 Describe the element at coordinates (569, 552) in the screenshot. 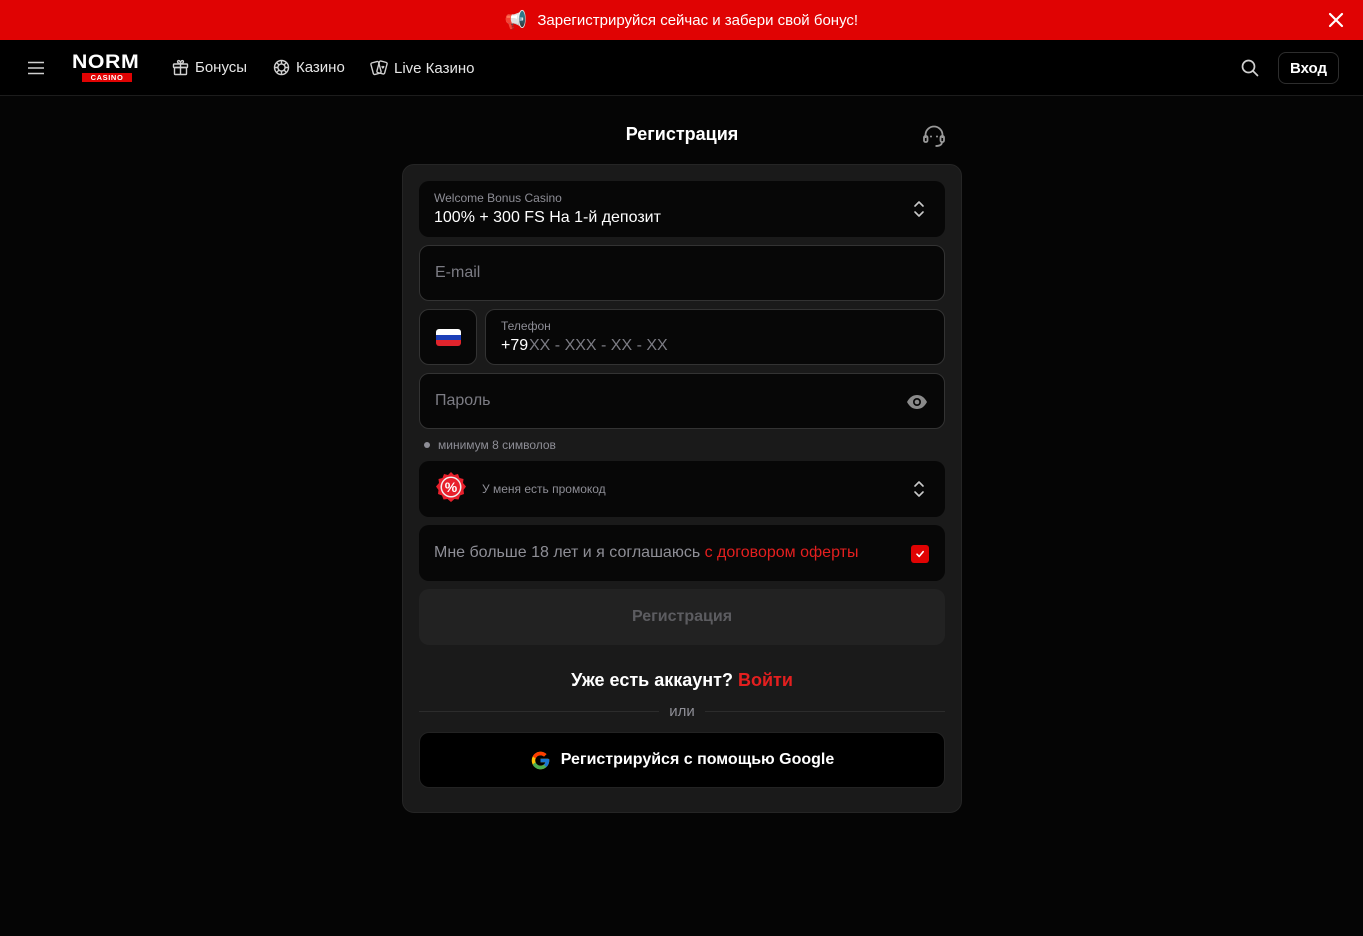

I see `agreement-statement: Мне больше 18 лет и я соглашаюсь` at that location.